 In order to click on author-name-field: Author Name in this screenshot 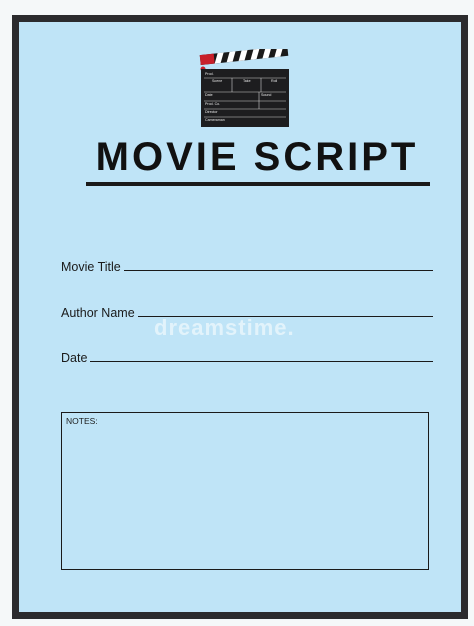, I will do `click(247, 313)`.